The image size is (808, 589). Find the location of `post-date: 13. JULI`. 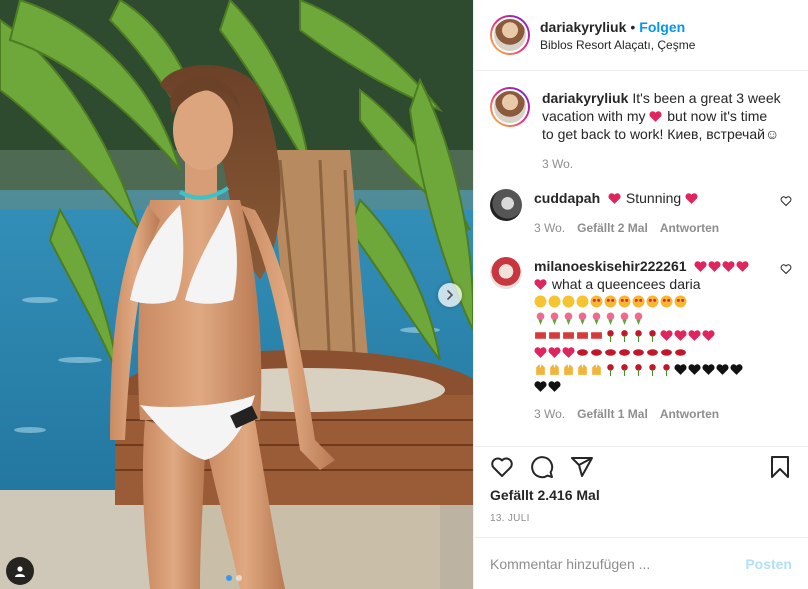

post-date: 13. JULI is located at coordinates (641, 525).